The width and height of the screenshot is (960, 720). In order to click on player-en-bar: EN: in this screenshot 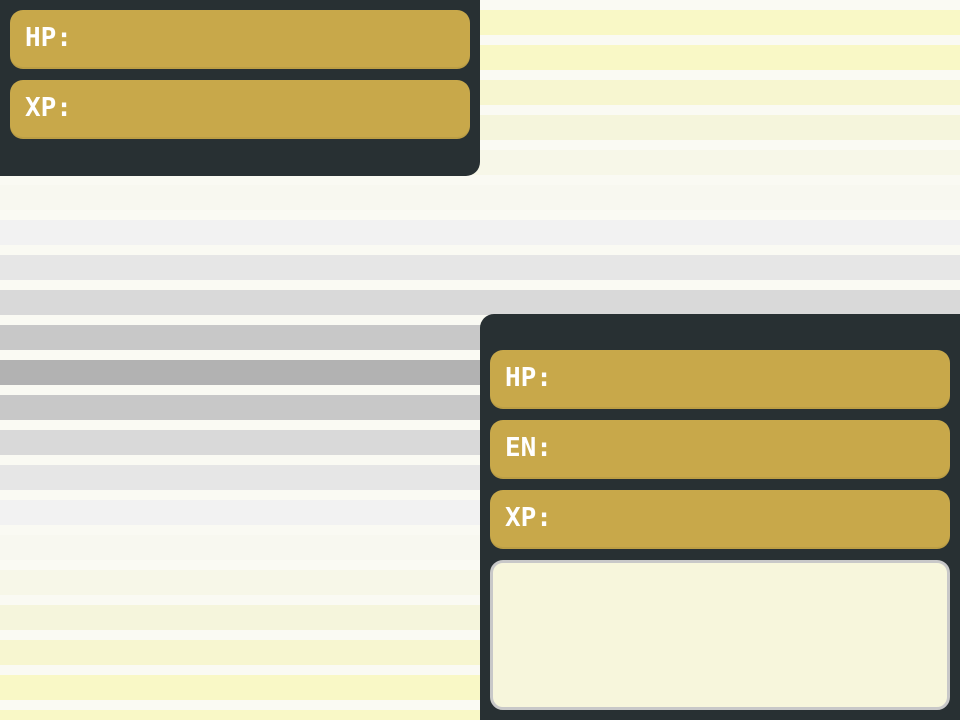, I will do `click(720, 449)`.